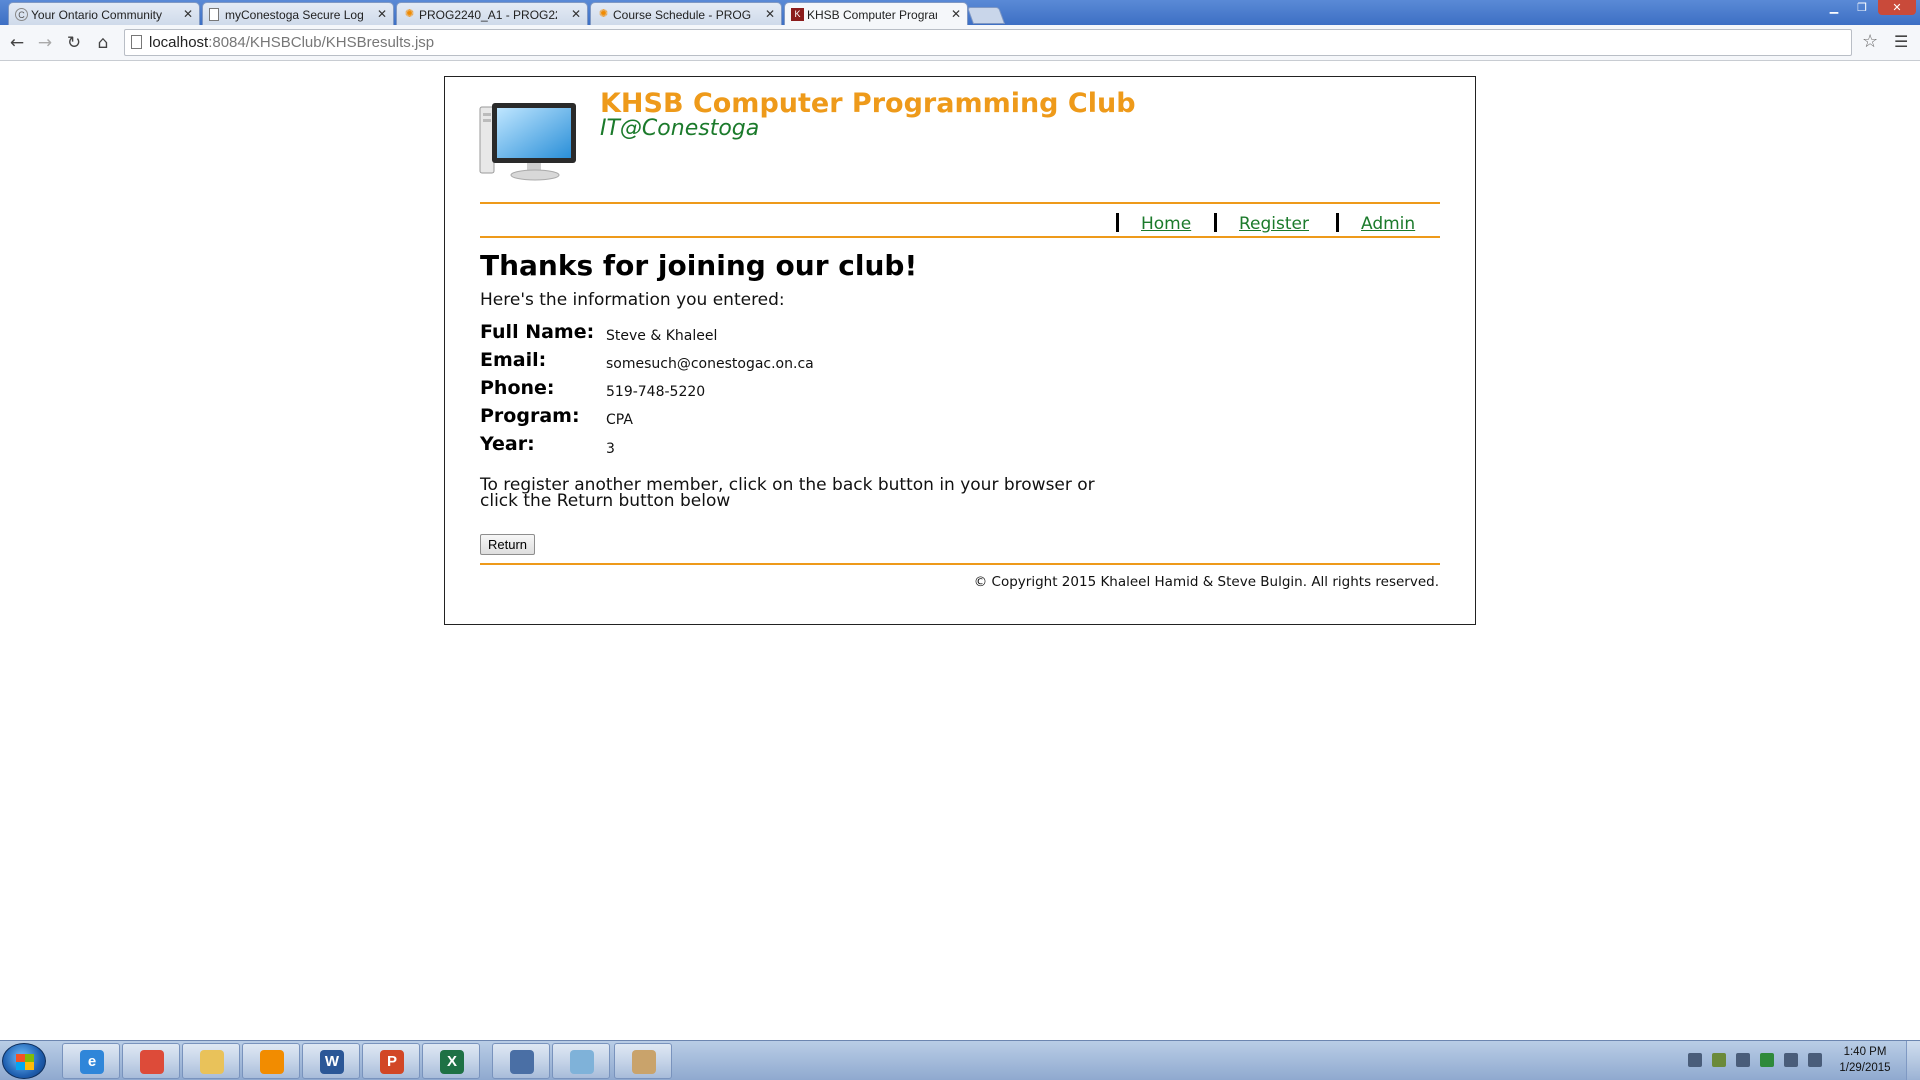 The image size is (1920, 1080). I want to click on taskbar-app-button: P, so click(391, 1061).